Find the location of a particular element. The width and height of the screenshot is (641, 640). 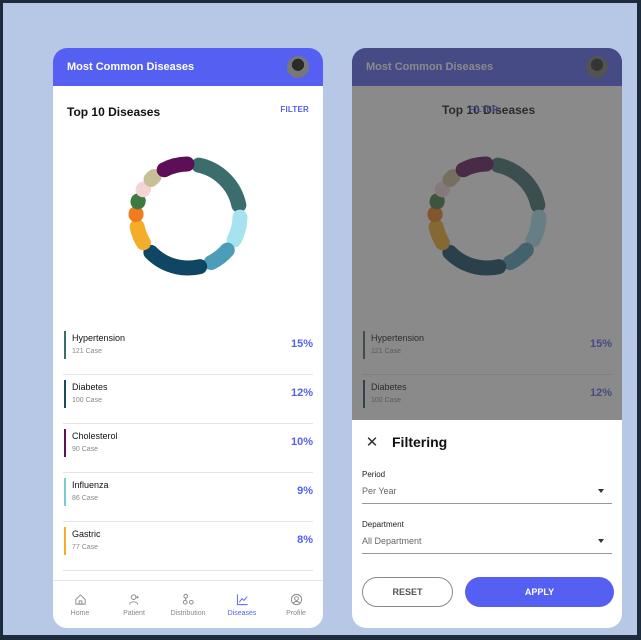

sheet-title: Filtering is located at coordinates (420, 442).